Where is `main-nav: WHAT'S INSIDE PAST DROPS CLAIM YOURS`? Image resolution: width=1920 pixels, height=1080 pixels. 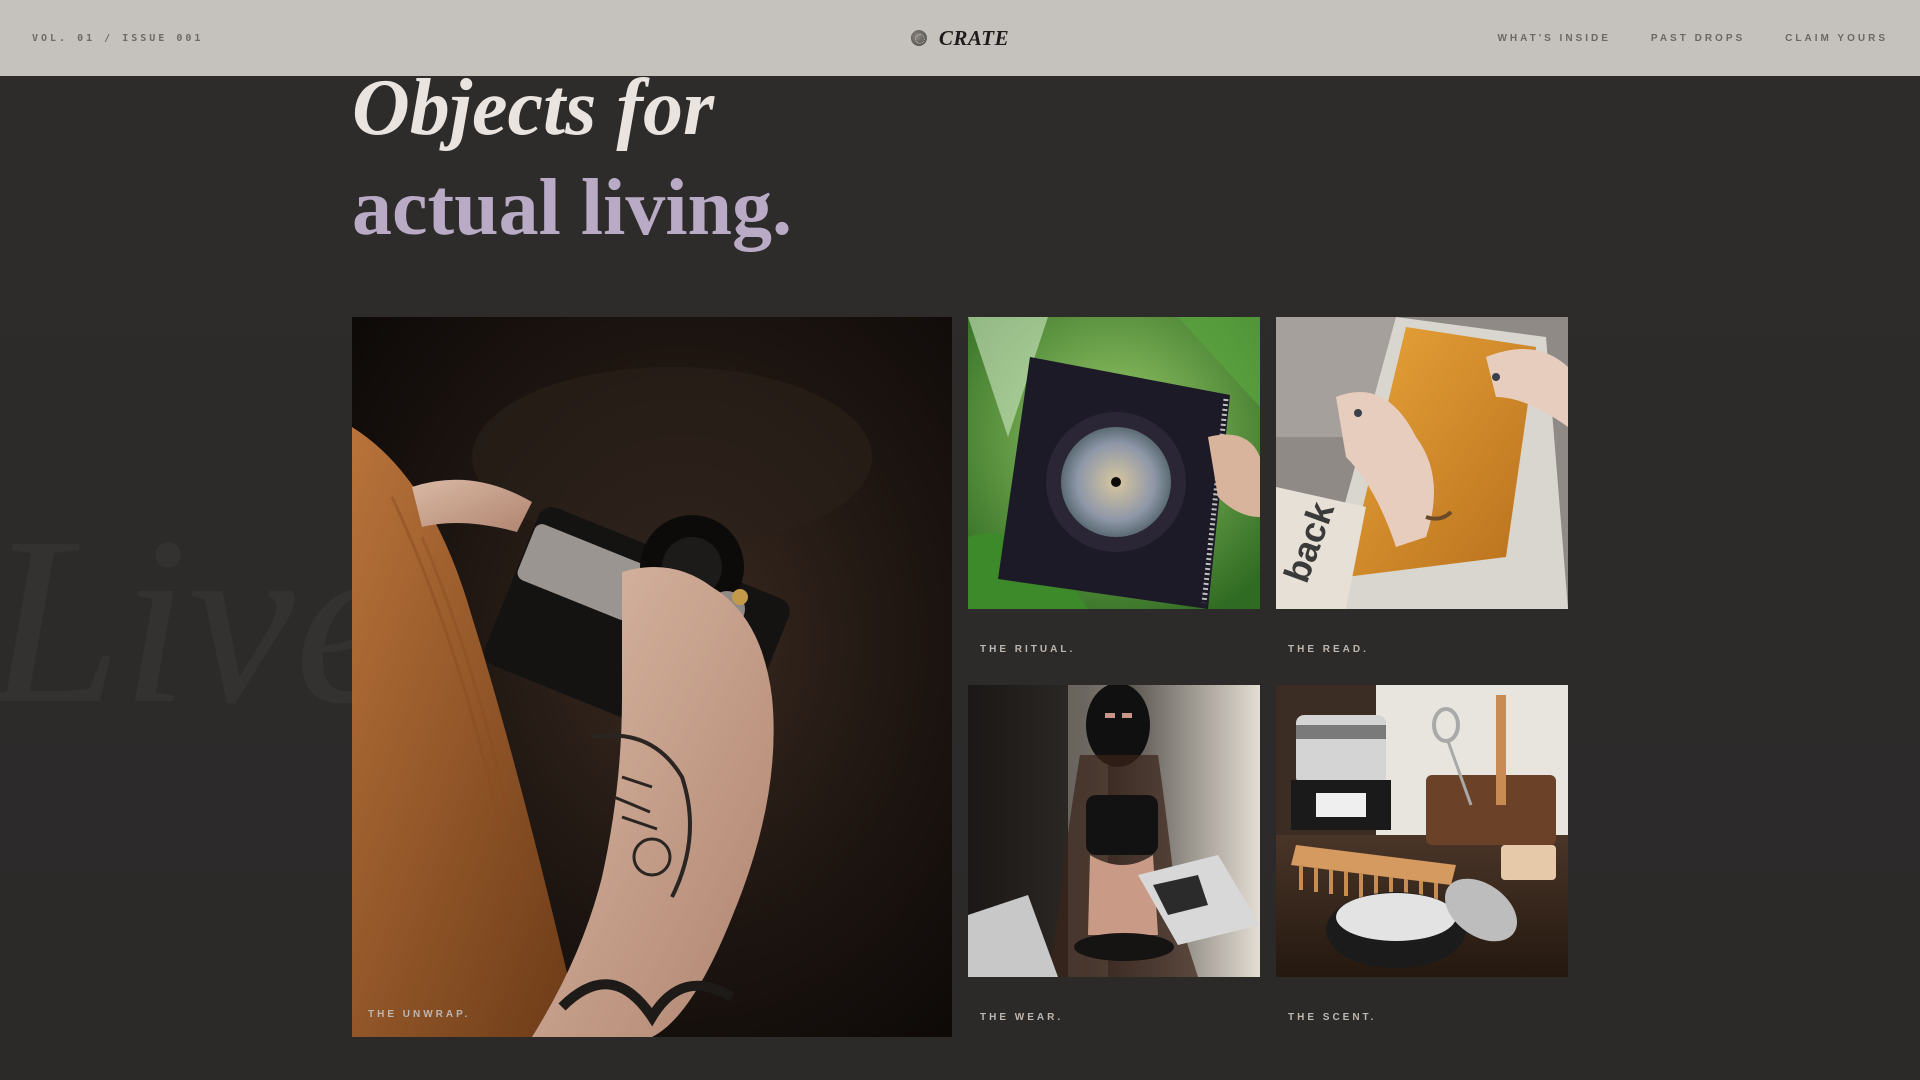 main-nav: WHAT'S INSIDE PAST DROPS CLAIM YOURS is located at coordinates (1692, 38).